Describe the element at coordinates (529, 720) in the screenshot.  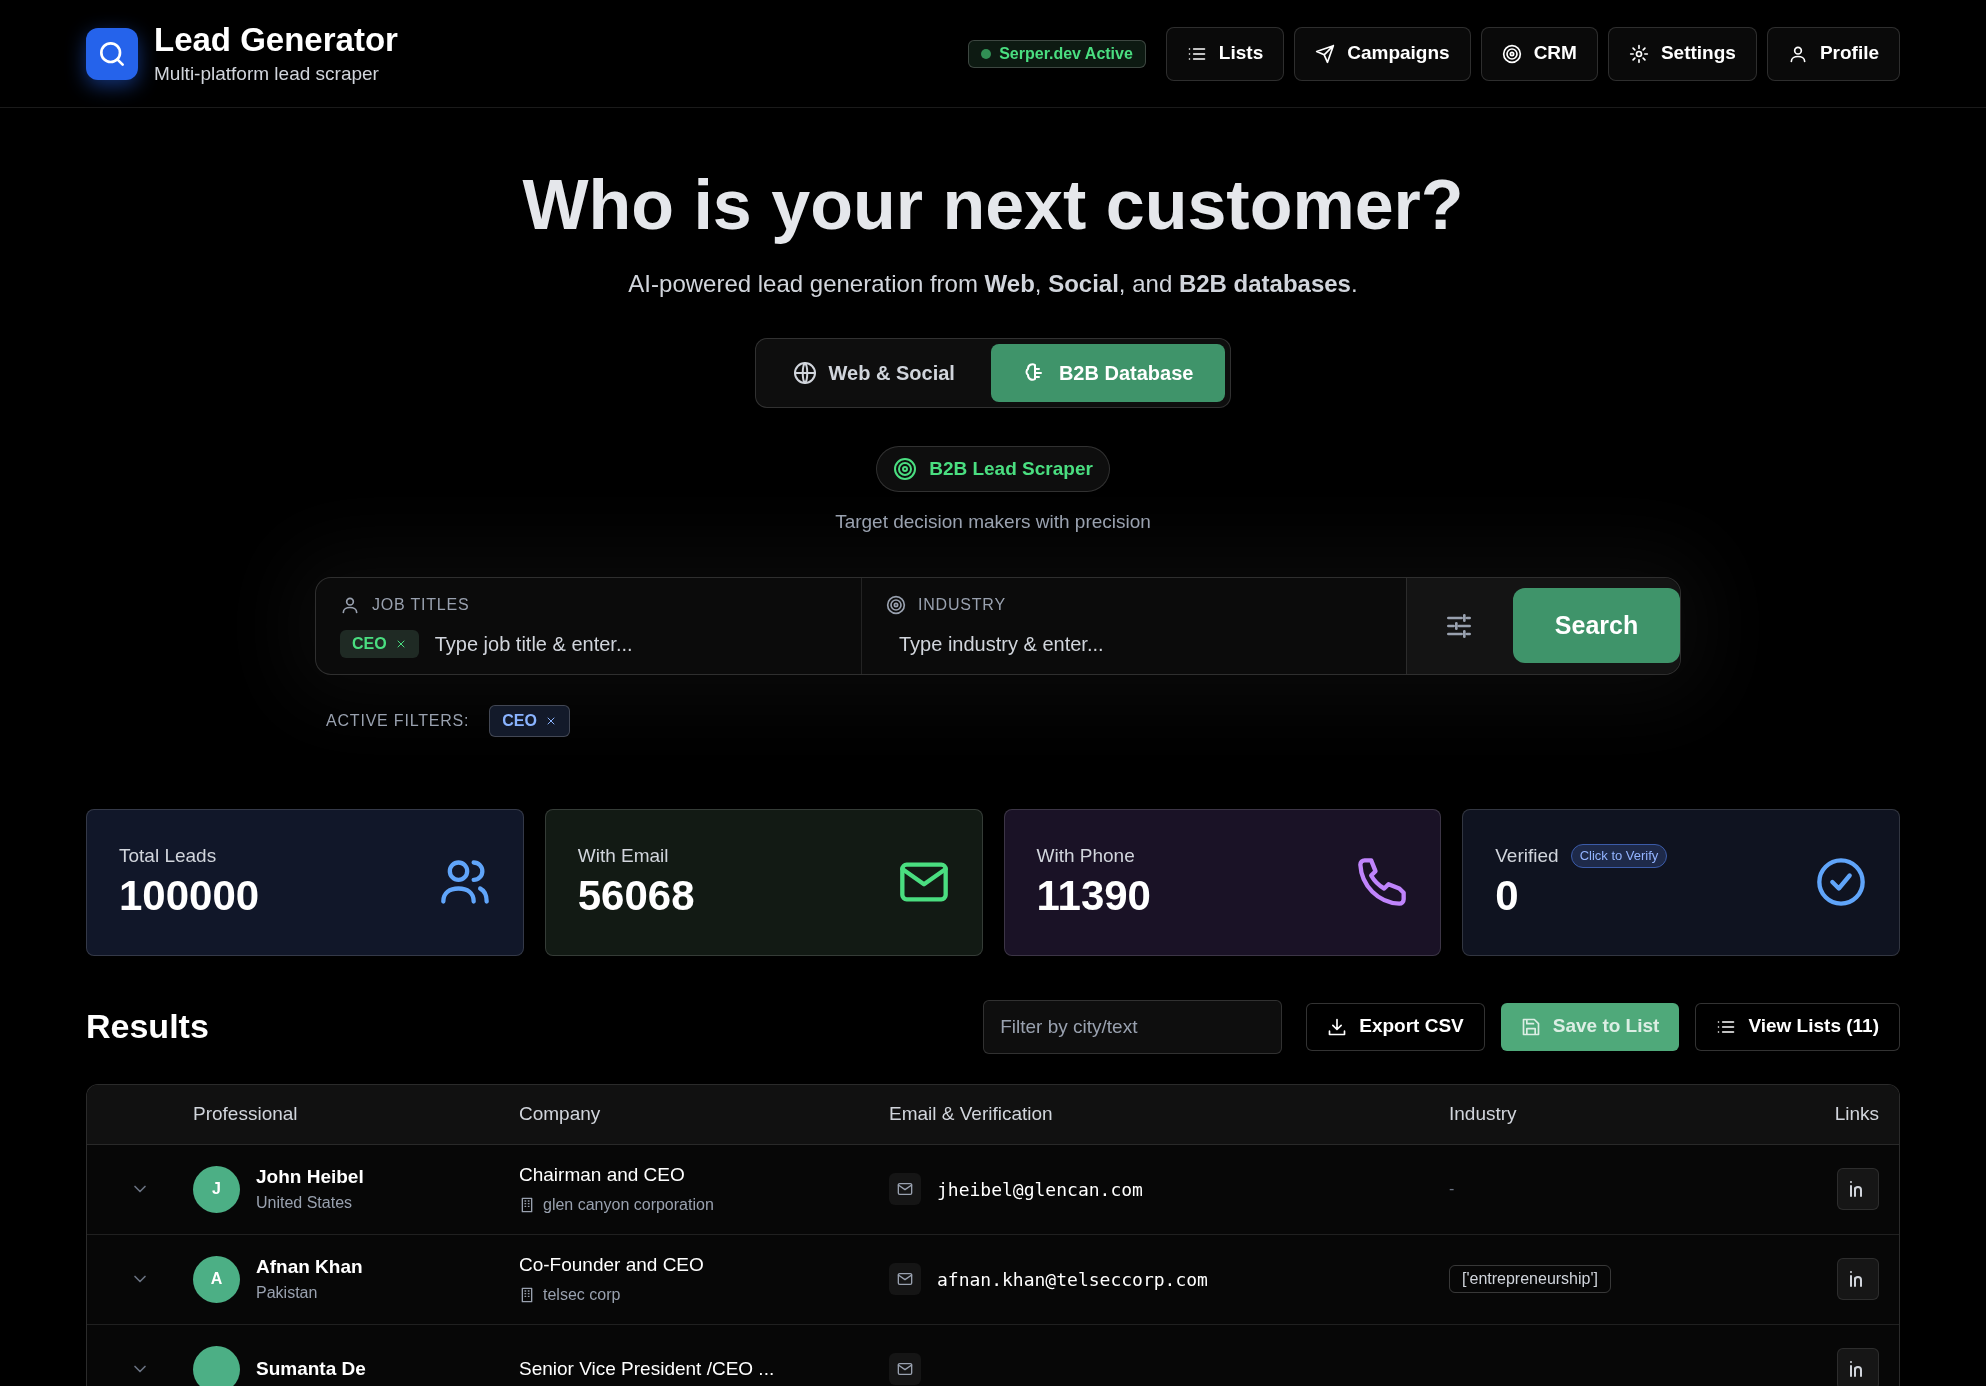
I see `active-filter-chip: CEO` at that location.